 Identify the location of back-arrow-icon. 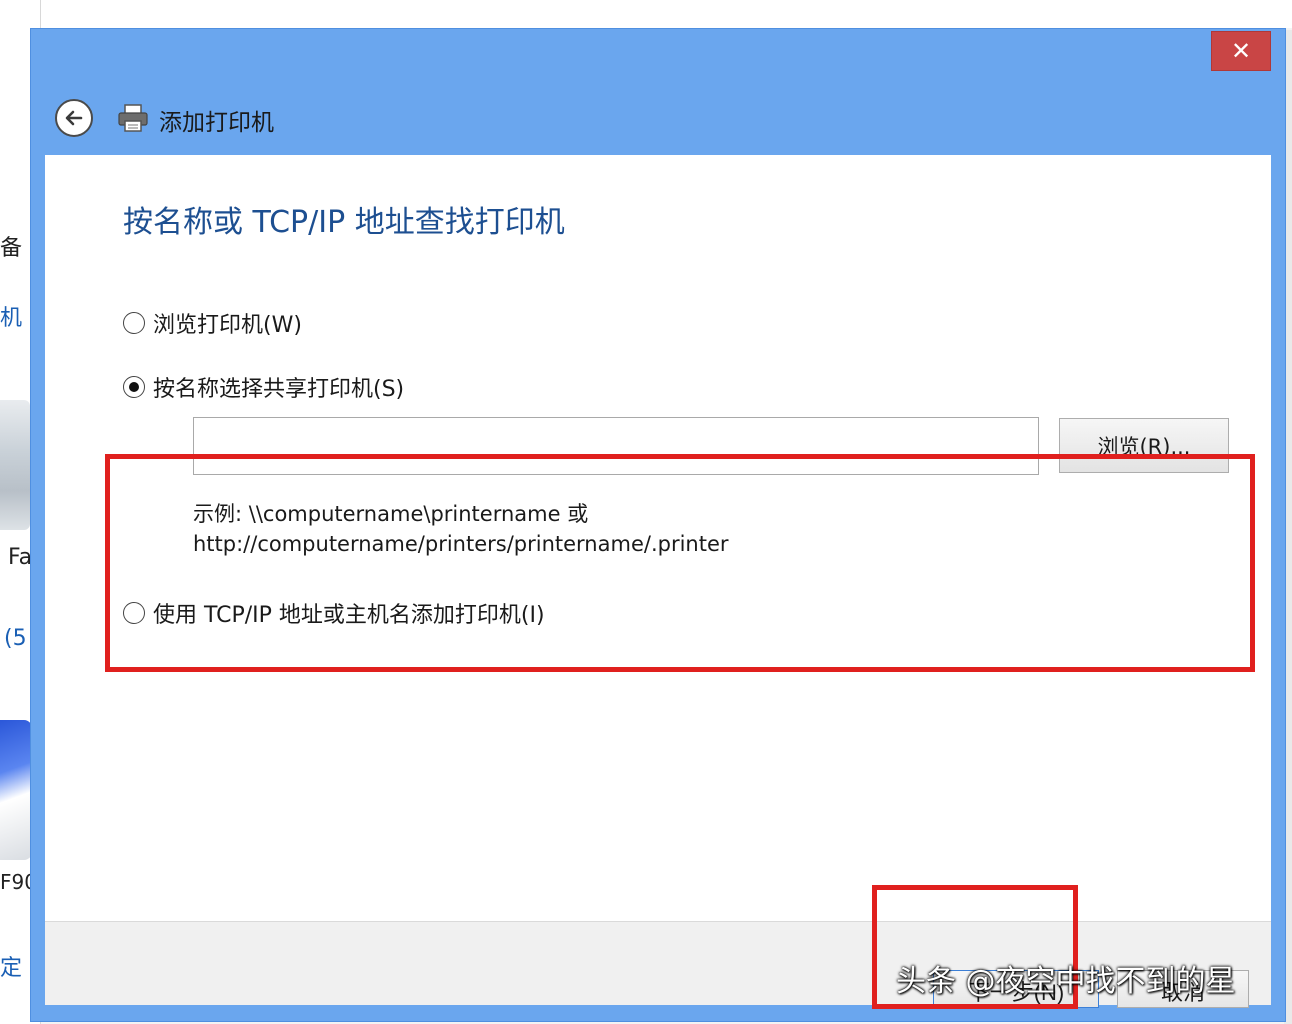
(74, 118).